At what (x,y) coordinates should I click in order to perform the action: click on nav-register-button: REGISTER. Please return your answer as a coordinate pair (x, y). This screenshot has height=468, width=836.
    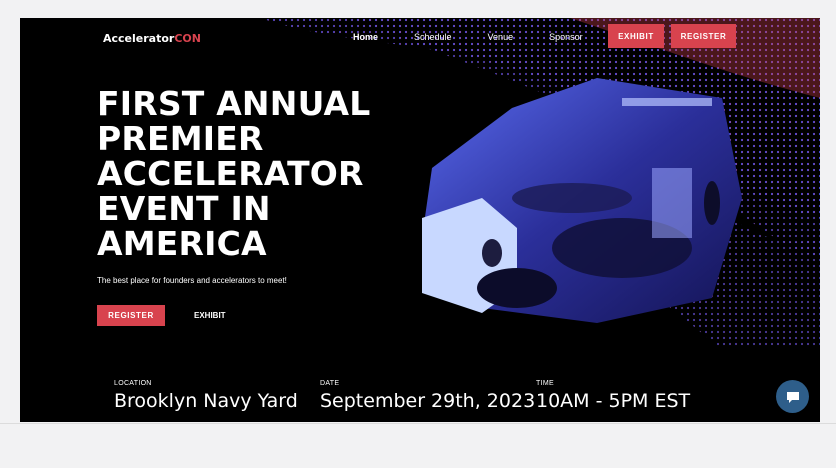
    Looking at the image, I should click on (703, 36).